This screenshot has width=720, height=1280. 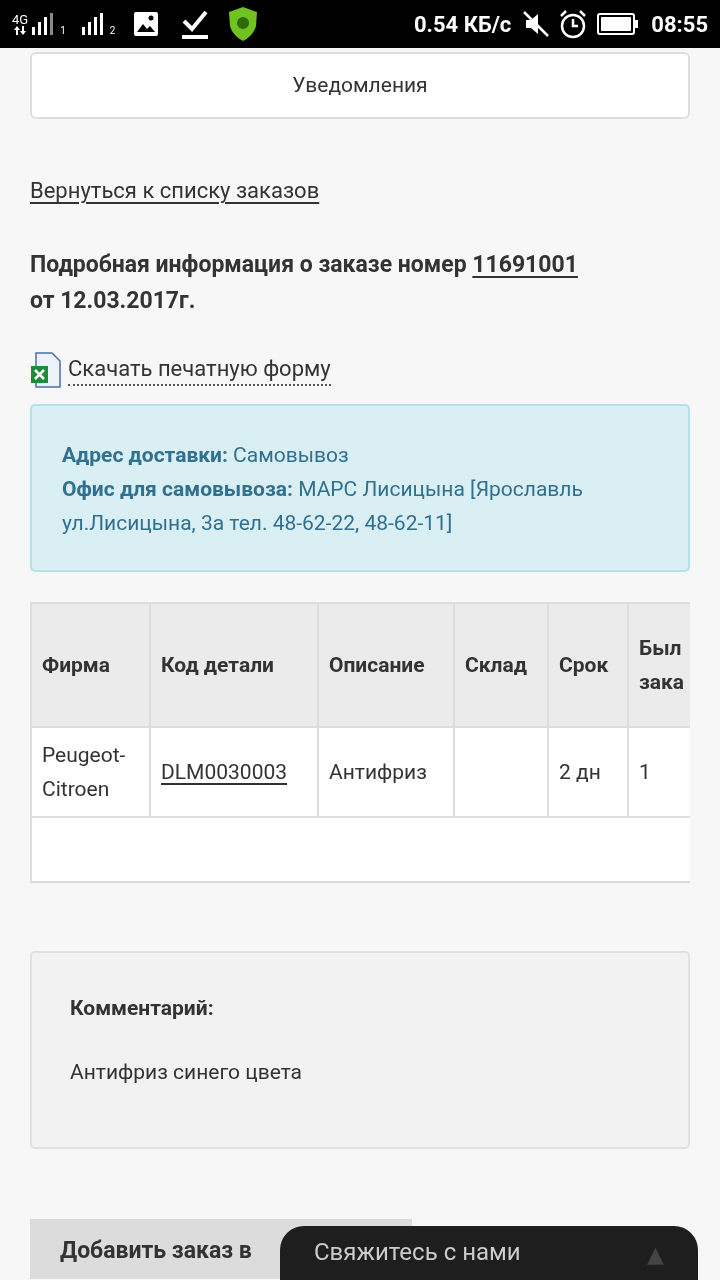 I want to click on shield-icon, so click(x=243, y=24).